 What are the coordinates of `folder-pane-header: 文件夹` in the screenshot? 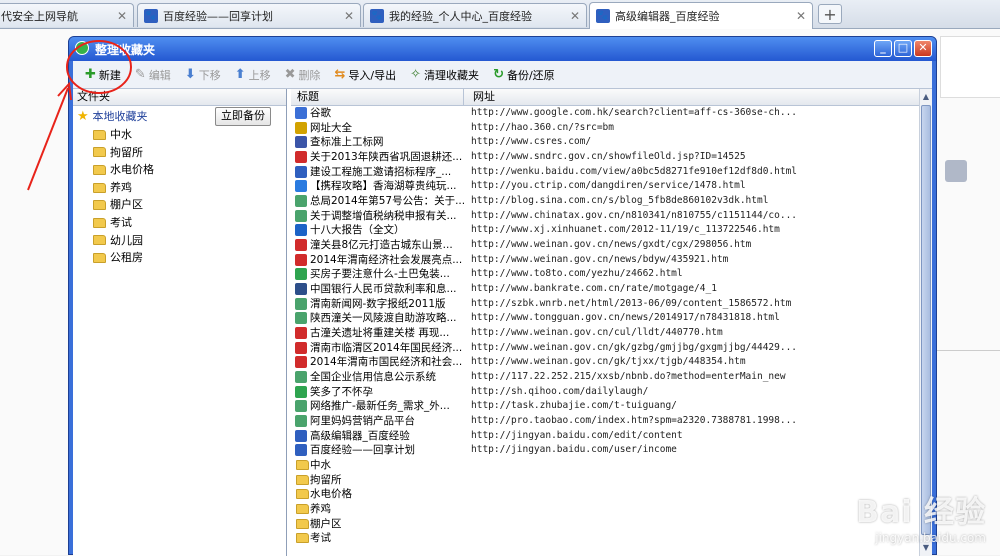 It's located at (179, 97).